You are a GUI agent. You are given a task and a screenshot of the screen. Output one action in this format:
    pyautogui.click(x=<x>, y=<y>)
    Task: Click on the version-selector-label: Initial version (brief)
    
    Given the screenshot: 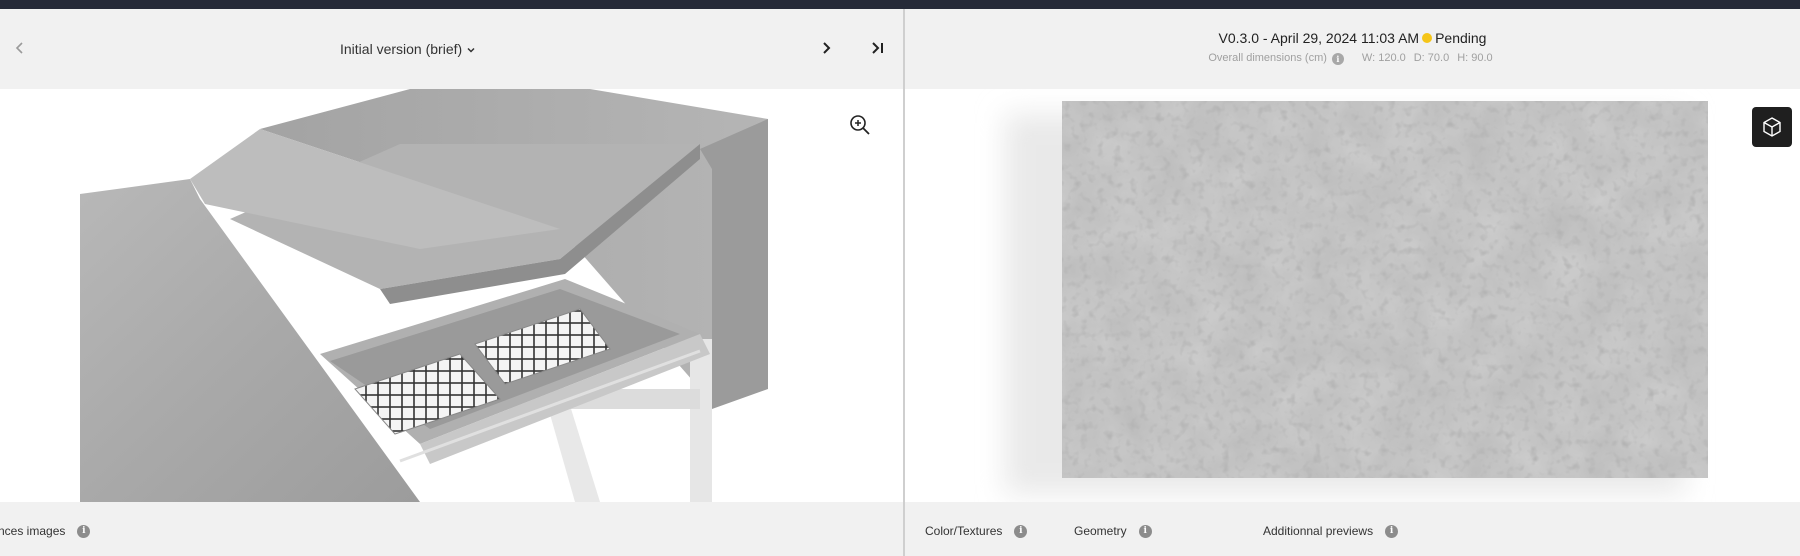 What is the action you would take?
    pyautogui.click(x=401, y=49)
    